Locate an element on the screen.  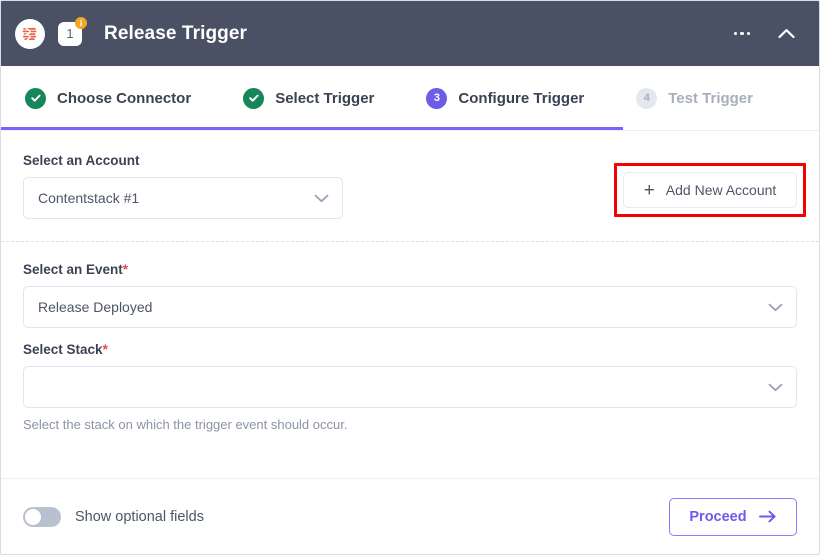
ellipsis-icon is located at coordinates (742, 33).